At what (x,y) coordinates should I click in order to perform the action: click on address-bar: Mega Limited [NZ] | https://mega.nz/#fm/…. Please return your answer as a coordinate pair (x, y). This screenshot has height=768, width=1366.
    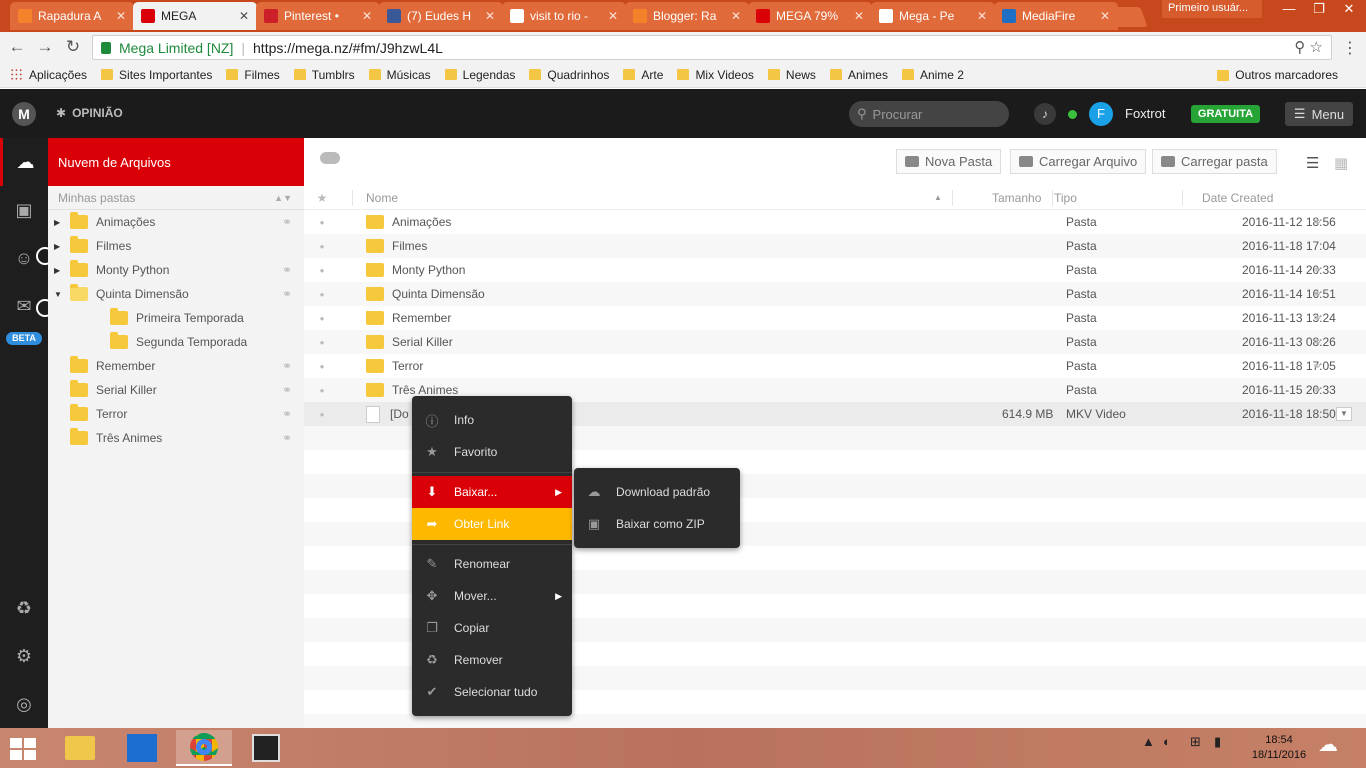
    Looking at the image, I should click on (712, 47).